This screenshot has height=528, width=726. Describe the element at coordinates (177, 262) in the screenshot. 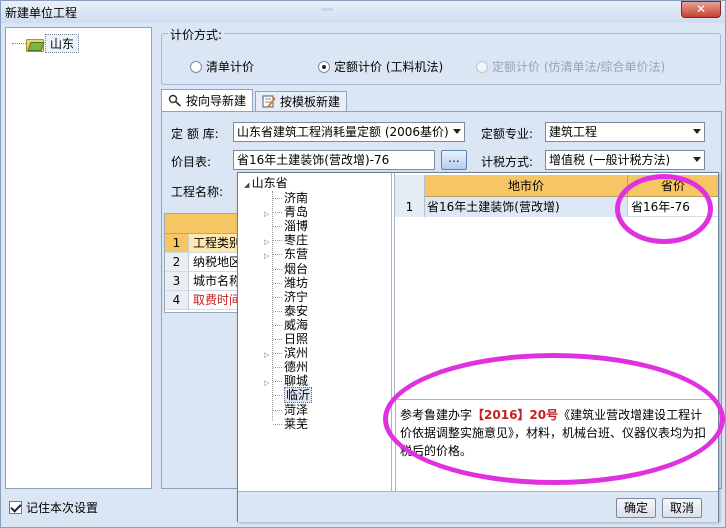

I see `row-number: 2` at that location.